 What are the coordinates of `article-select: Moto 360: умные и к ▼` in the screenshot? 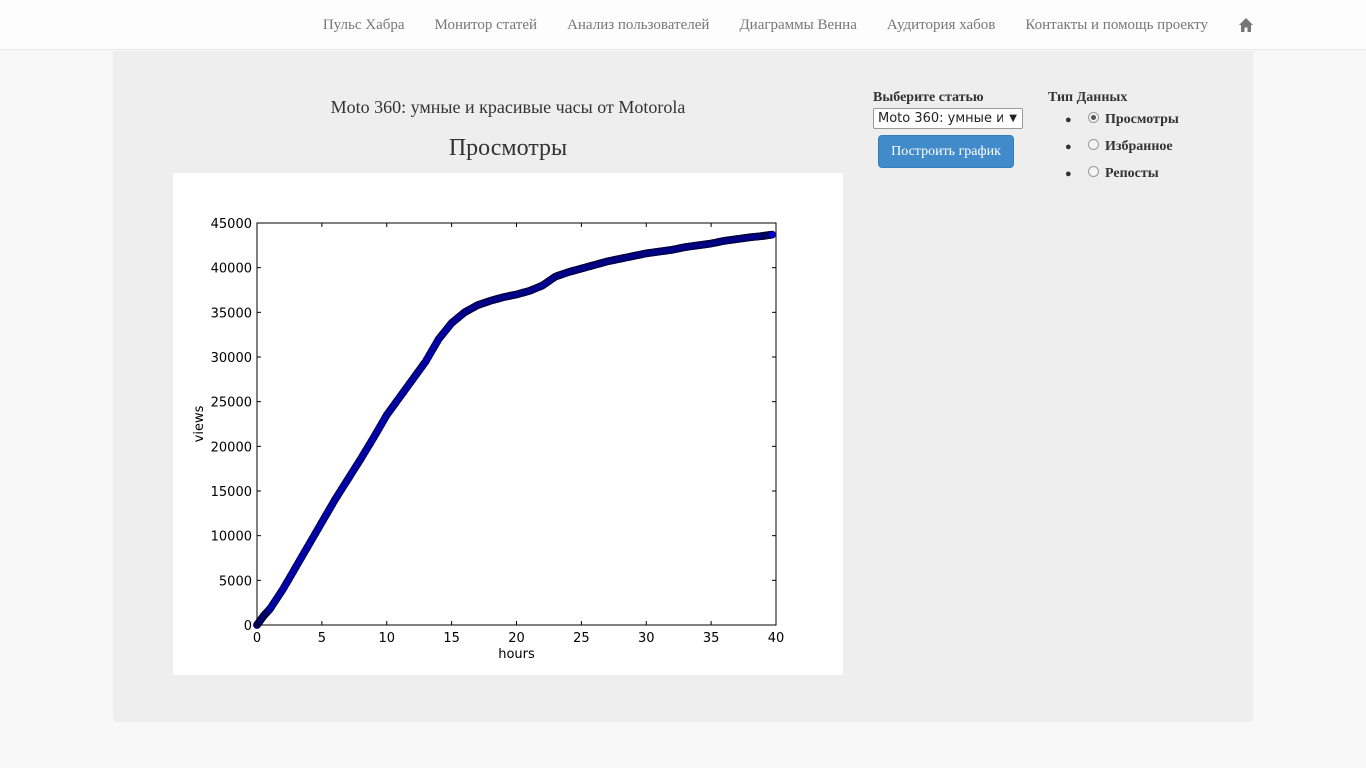 It's located at (948, 118).